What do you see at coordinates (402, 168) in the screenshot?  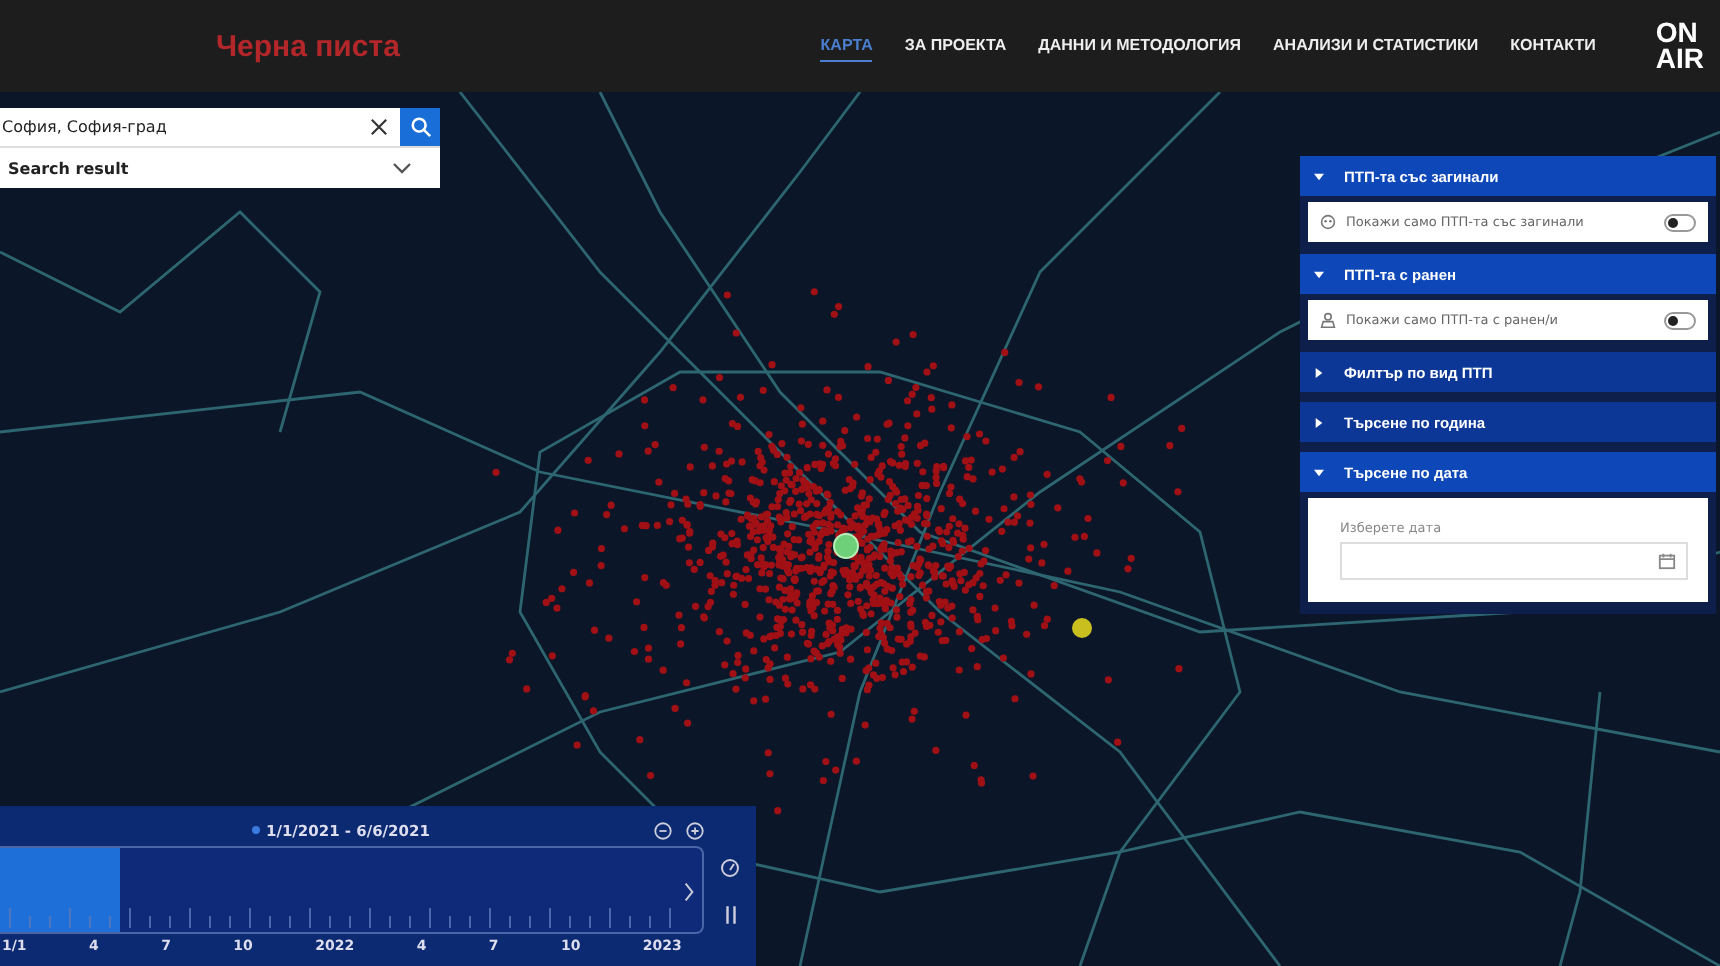 I see `chevron-down-icon` at bounding box center [402, 168].